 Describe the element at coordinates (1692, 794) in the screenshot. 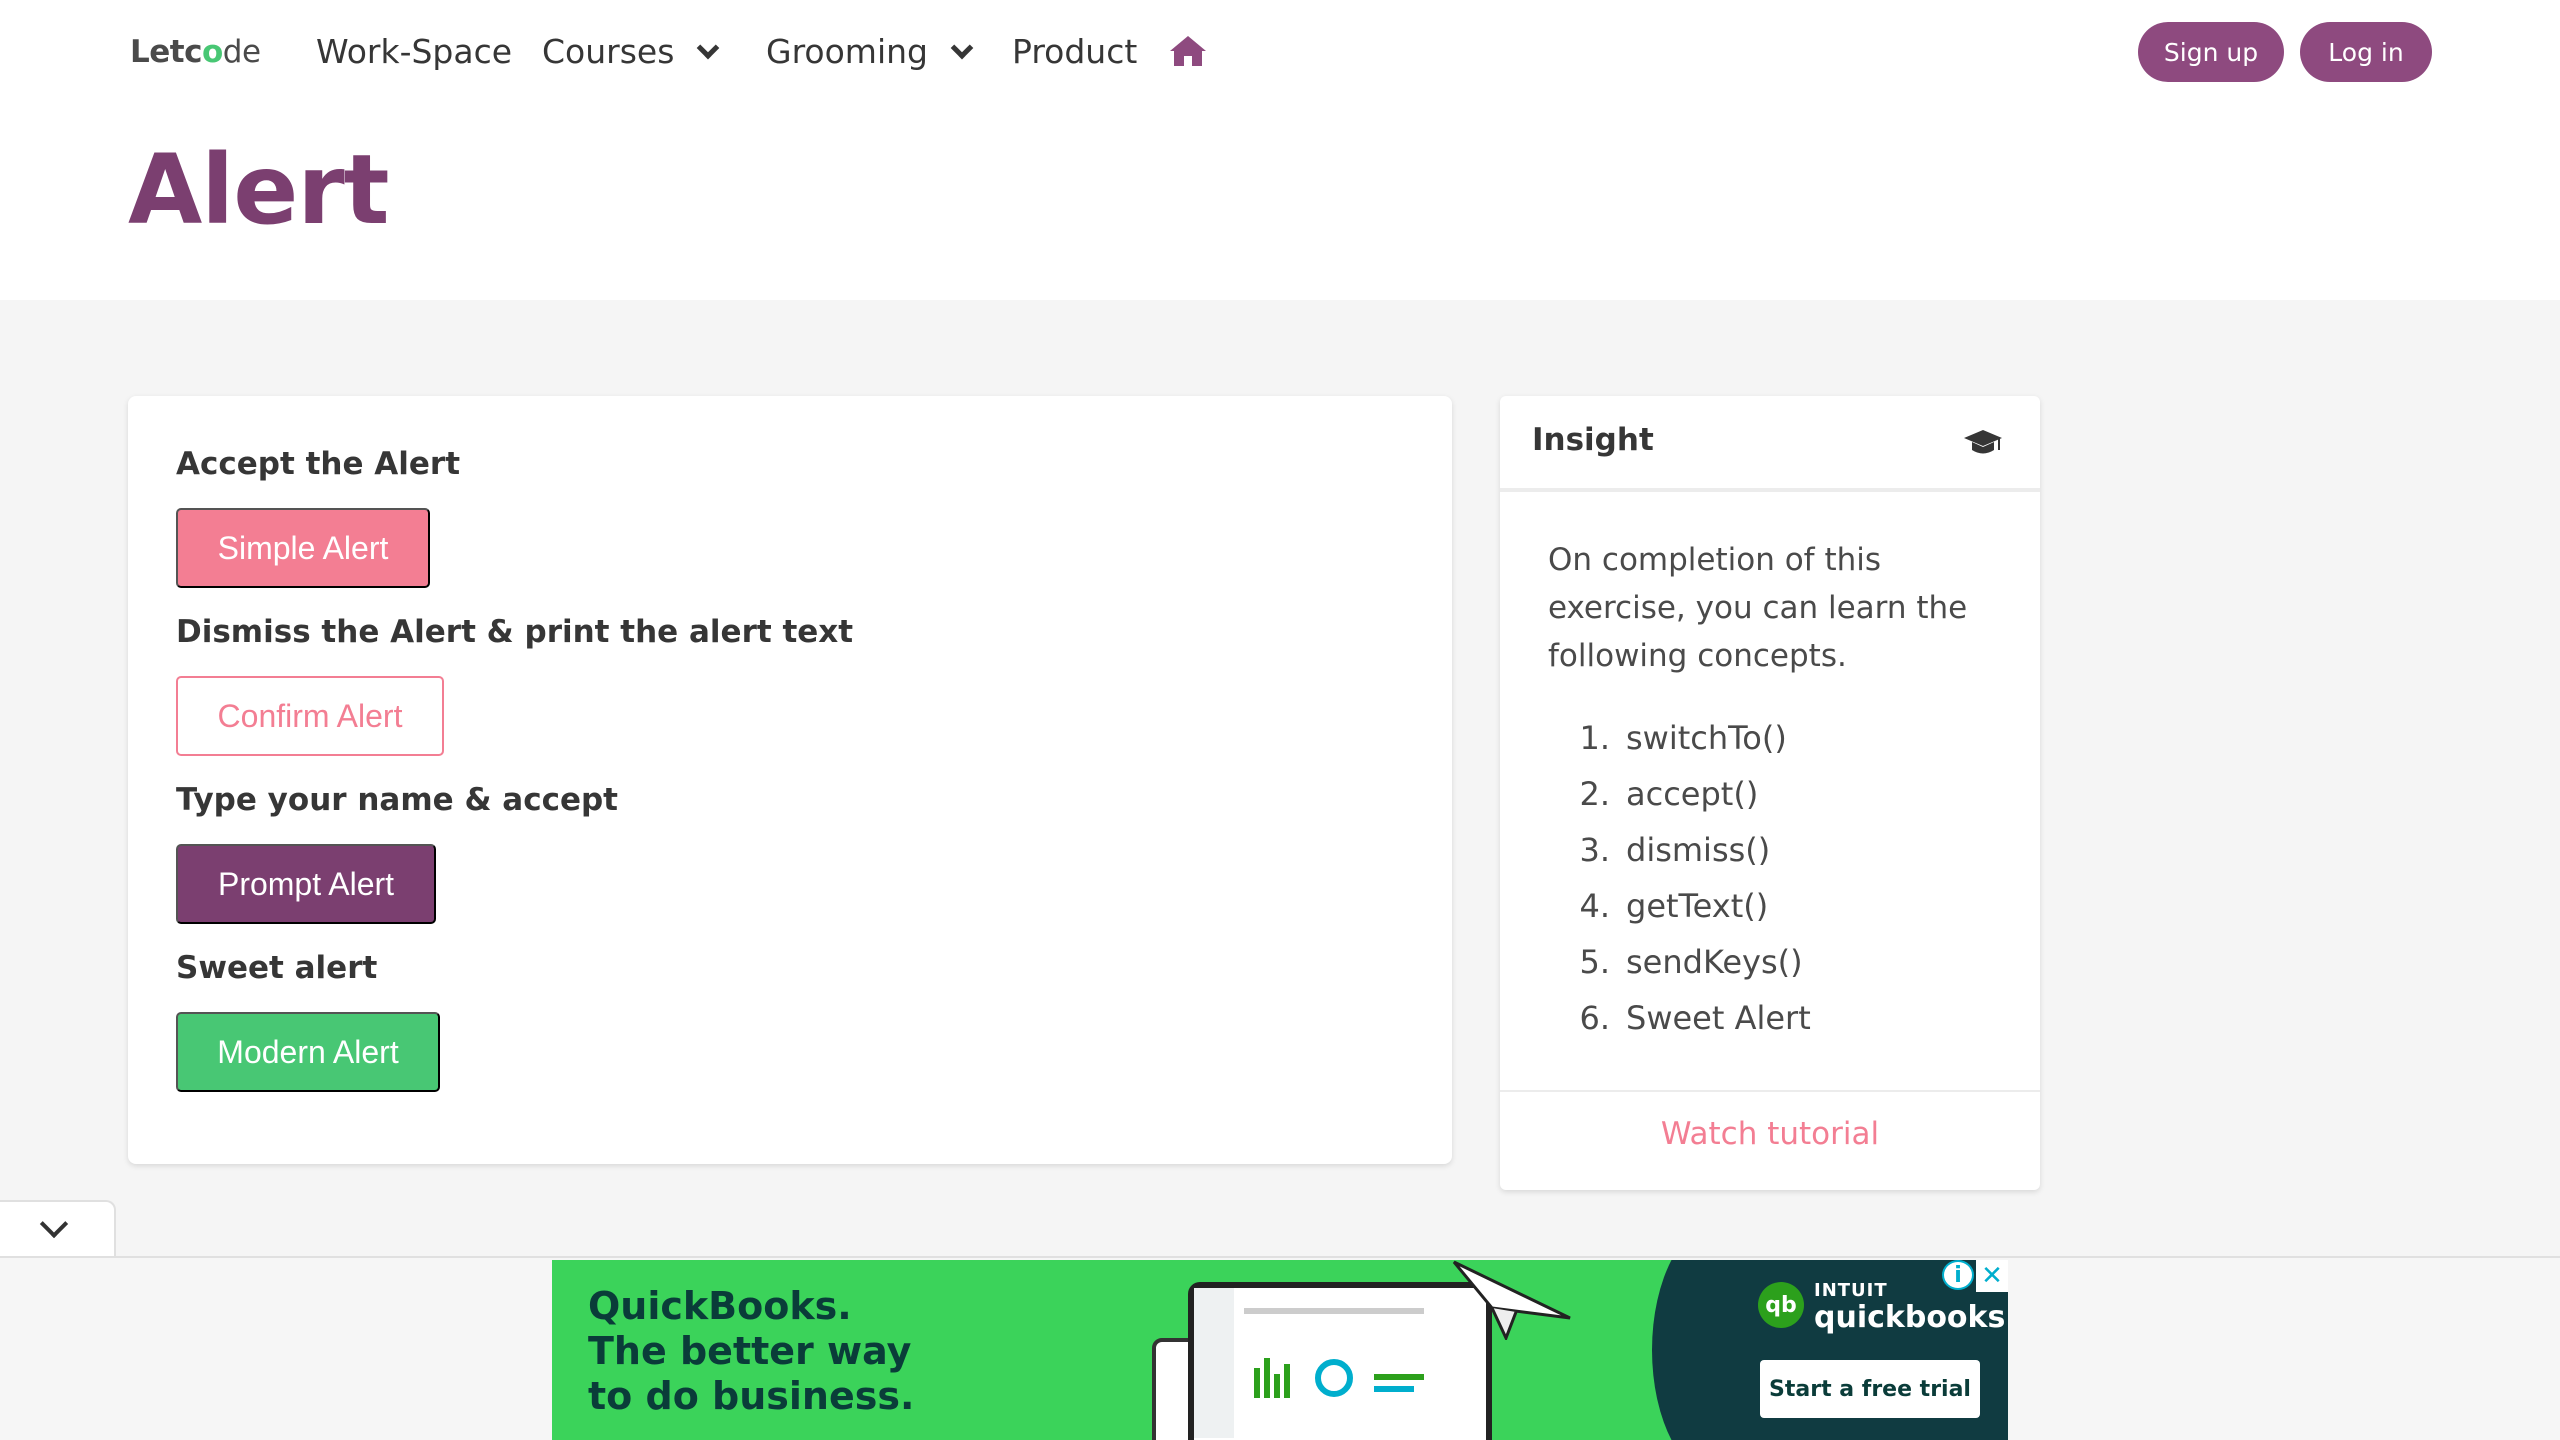

I see `concept-text: accept()` at that location.